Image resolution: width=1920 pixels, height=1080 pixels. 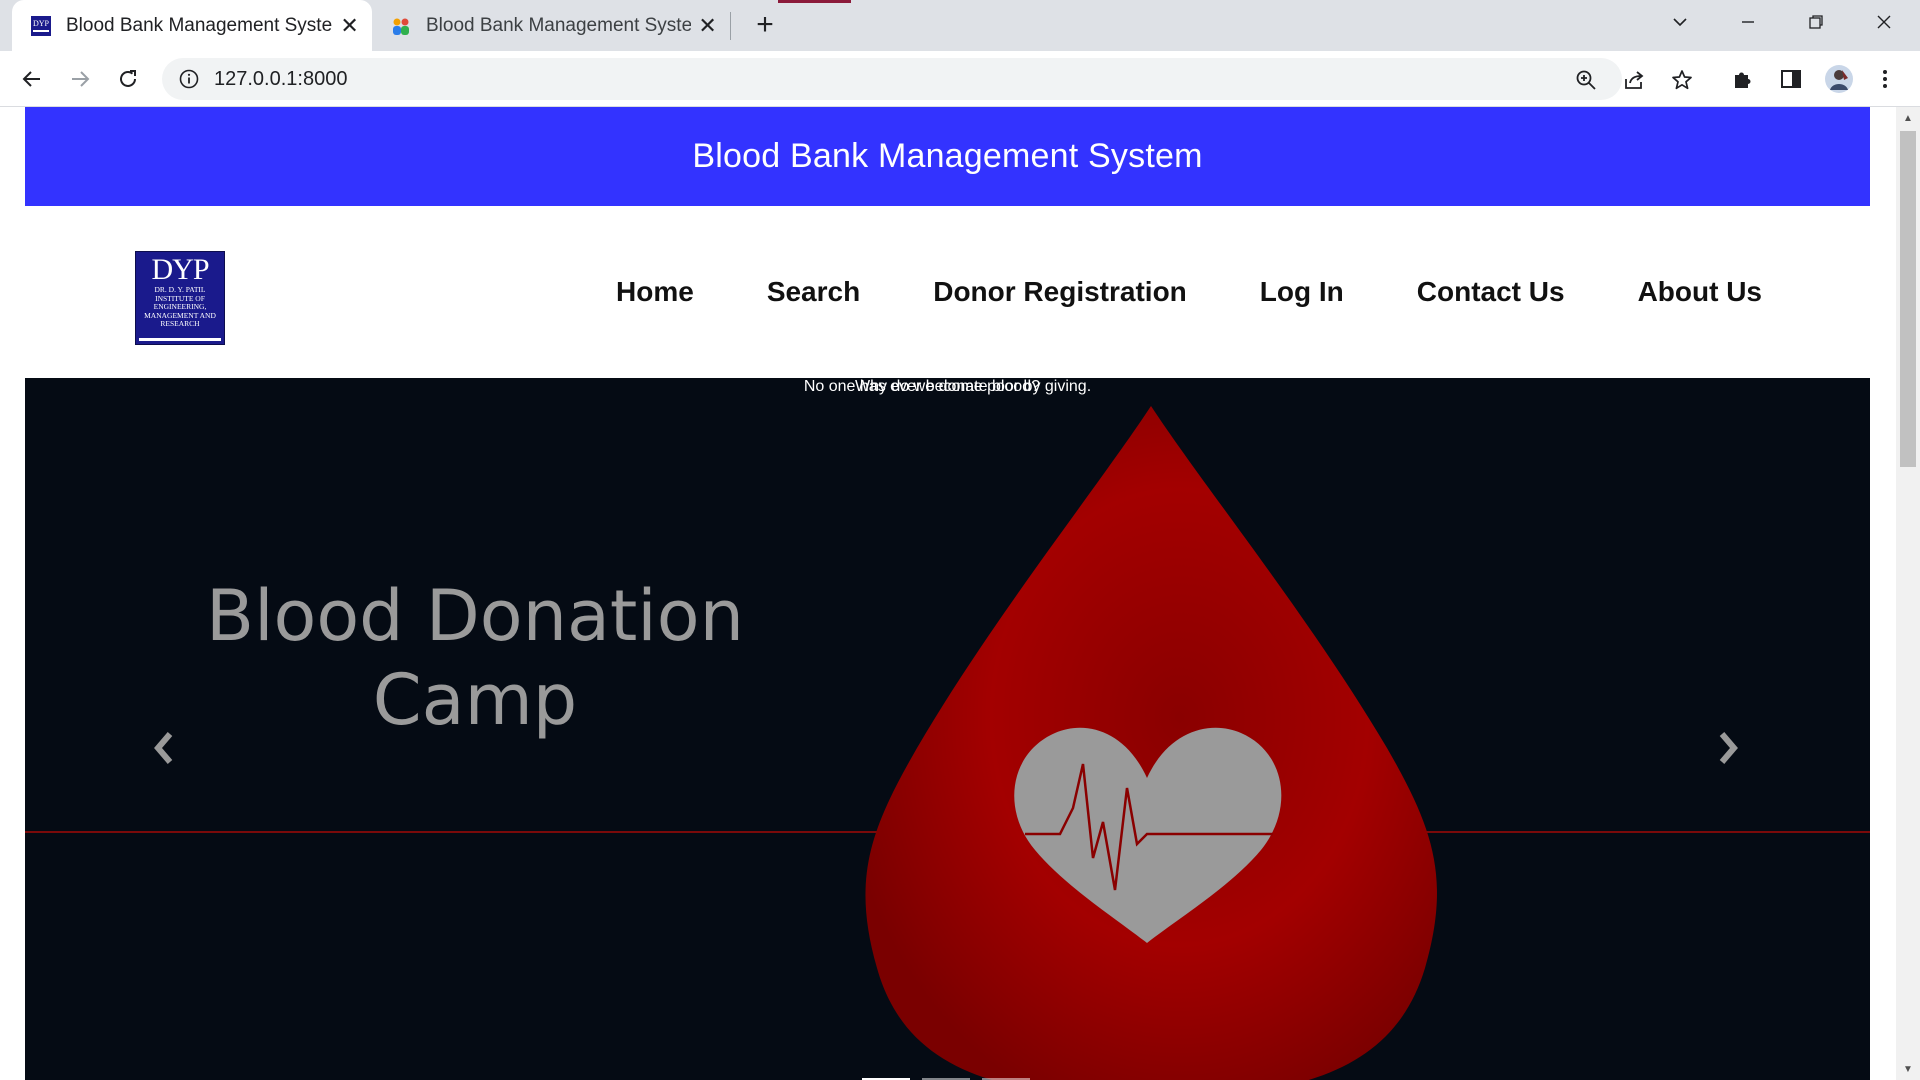 What do you see at coordinates (655, 292) in the screenshot?
I see `nav-home: Home` at bounding box center [655, 292].